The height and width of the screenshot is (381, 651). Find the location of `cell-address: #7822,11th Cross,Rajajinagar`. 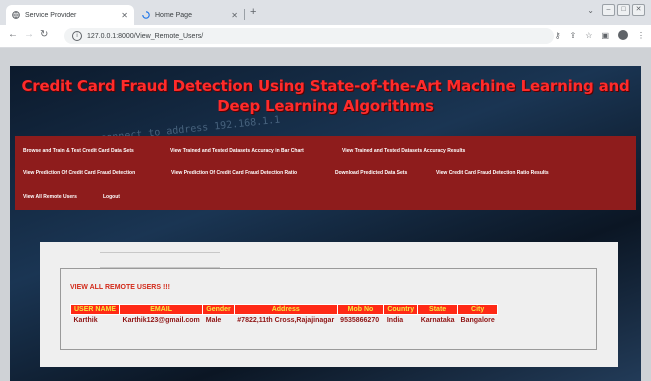

cell-address: #7822,11th Cross,Rajajinagar is located at coordinates (286, 320).